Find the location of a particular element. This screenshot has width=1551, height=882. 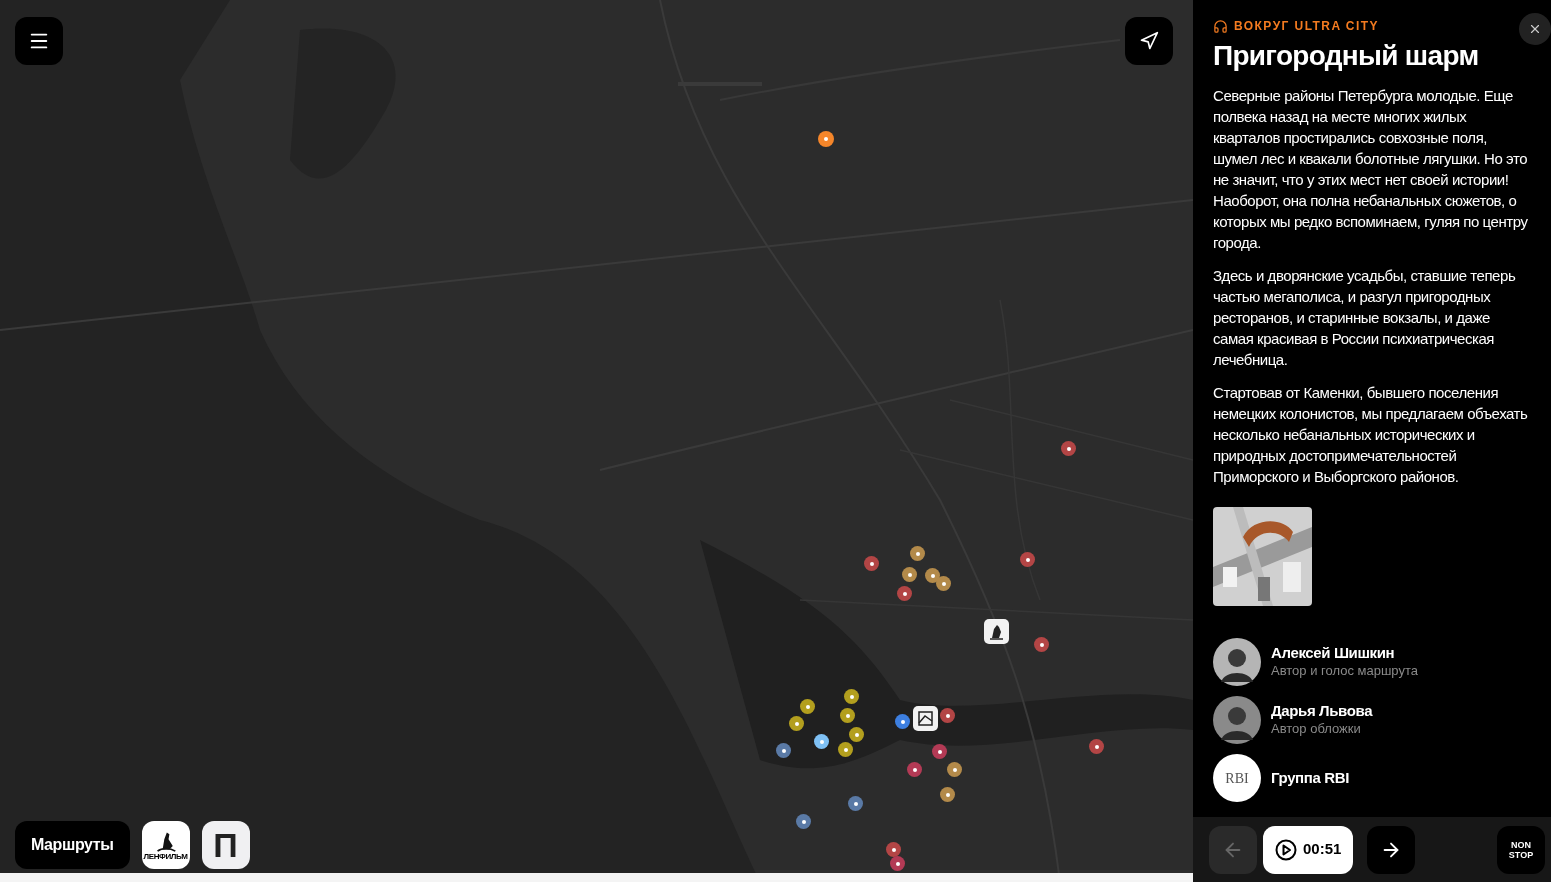

close-button is located at coordinates (1535, 29).